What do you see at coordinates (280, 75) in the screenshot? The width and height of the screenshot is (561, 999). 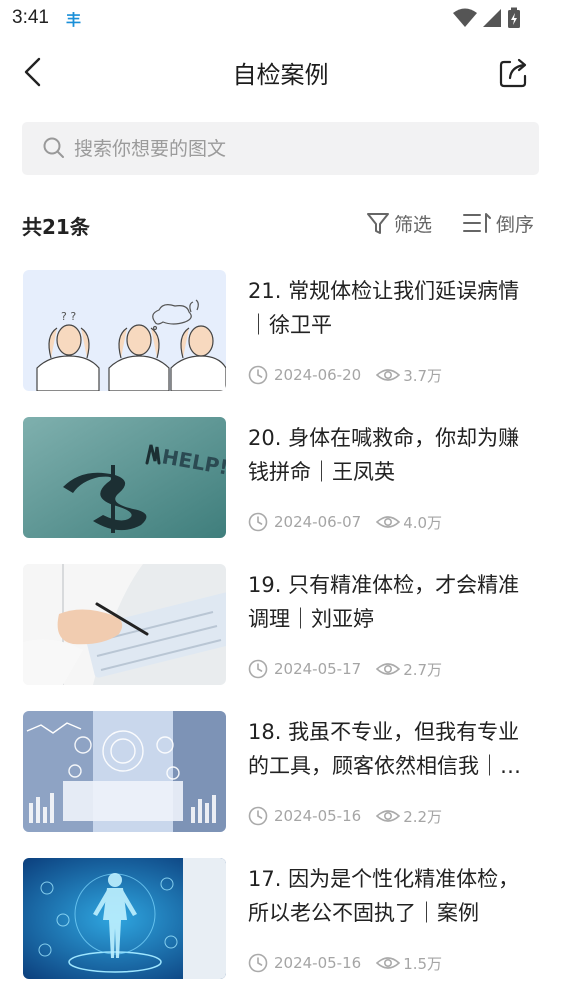 I see `page-title: 自检案例` at bounding box center [280, 75].